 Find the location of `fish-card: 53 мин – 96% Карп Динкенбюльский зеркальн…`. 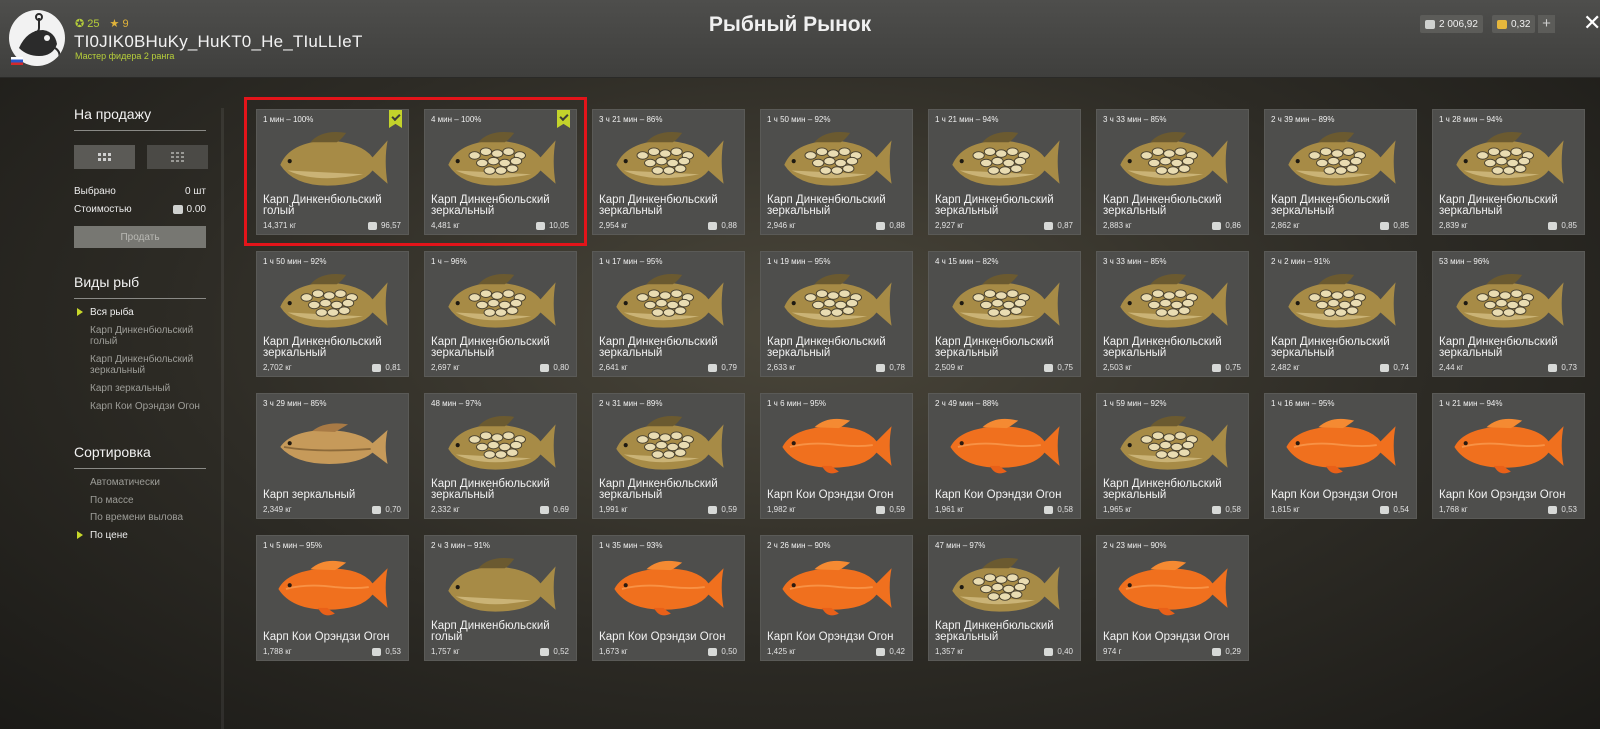

fish-card: 53 мин – 96% Карп Динкенбюльский зеркальн… is located at coordinates (1508, 314).